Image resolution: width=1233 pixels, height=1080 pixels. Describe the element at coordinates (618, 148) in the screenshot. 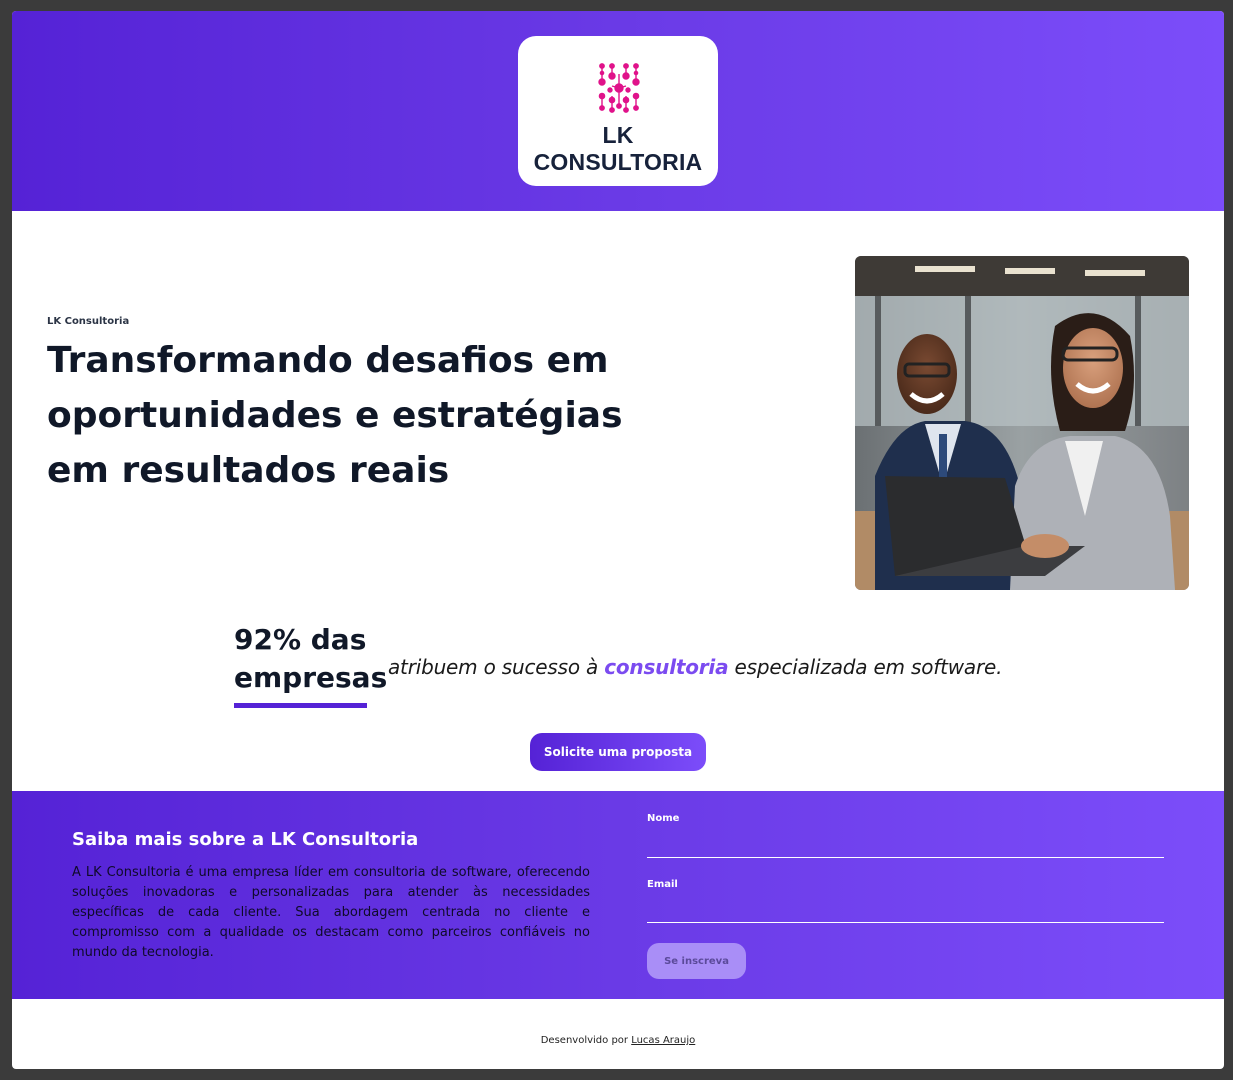

I see `logo-text: LK CONSULTORIA` at that location.